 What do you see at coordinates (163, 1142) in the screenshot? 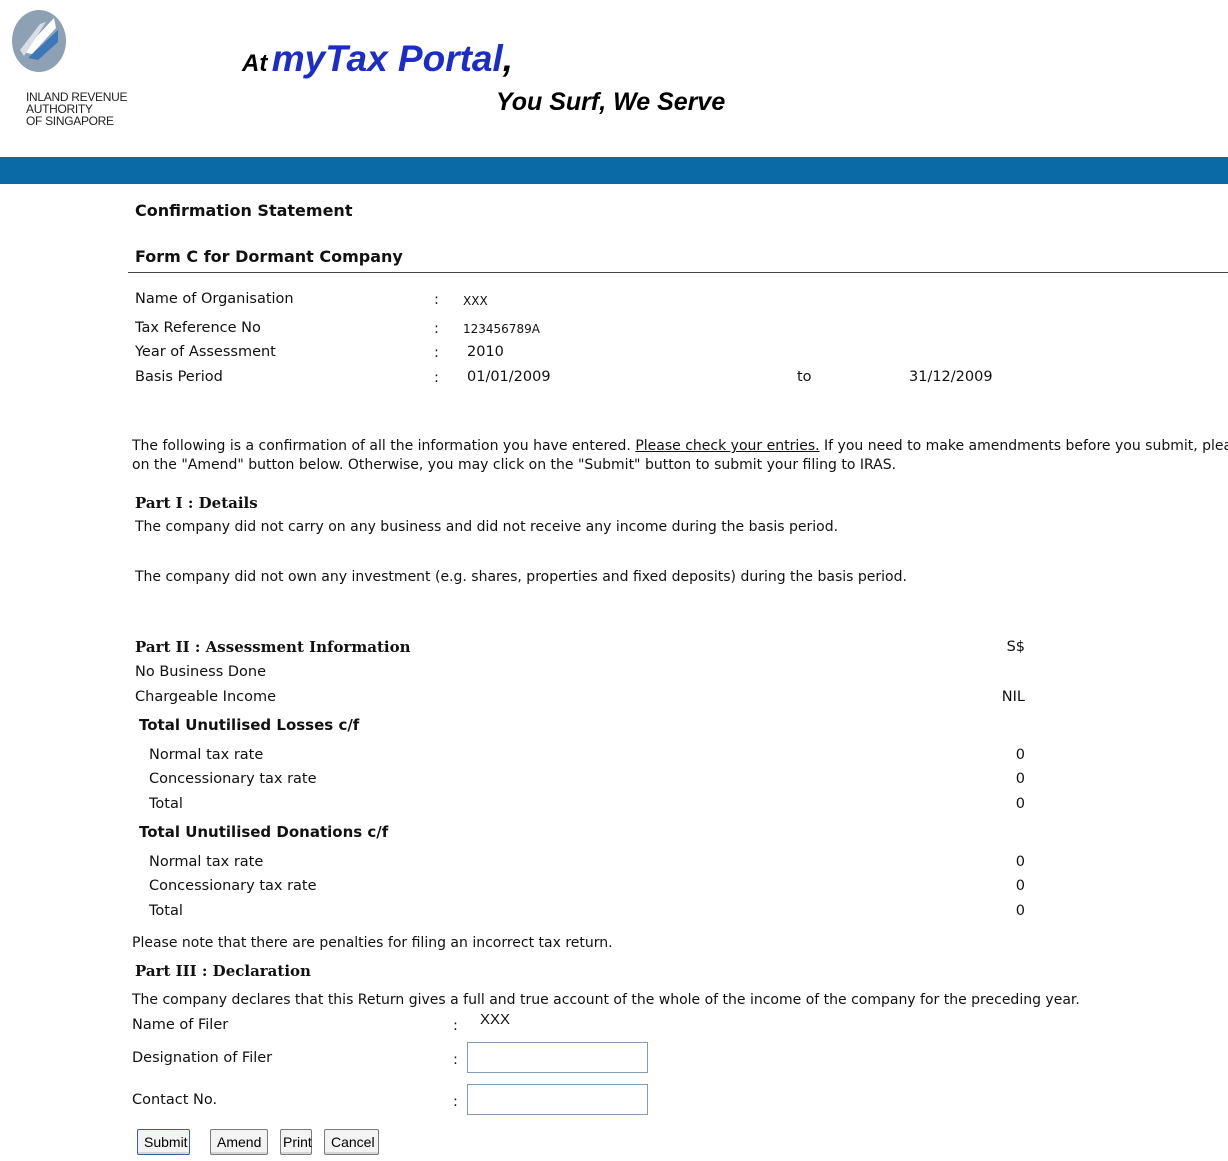
I see `submit-button: Submit` at bounding box center [163, 1142].